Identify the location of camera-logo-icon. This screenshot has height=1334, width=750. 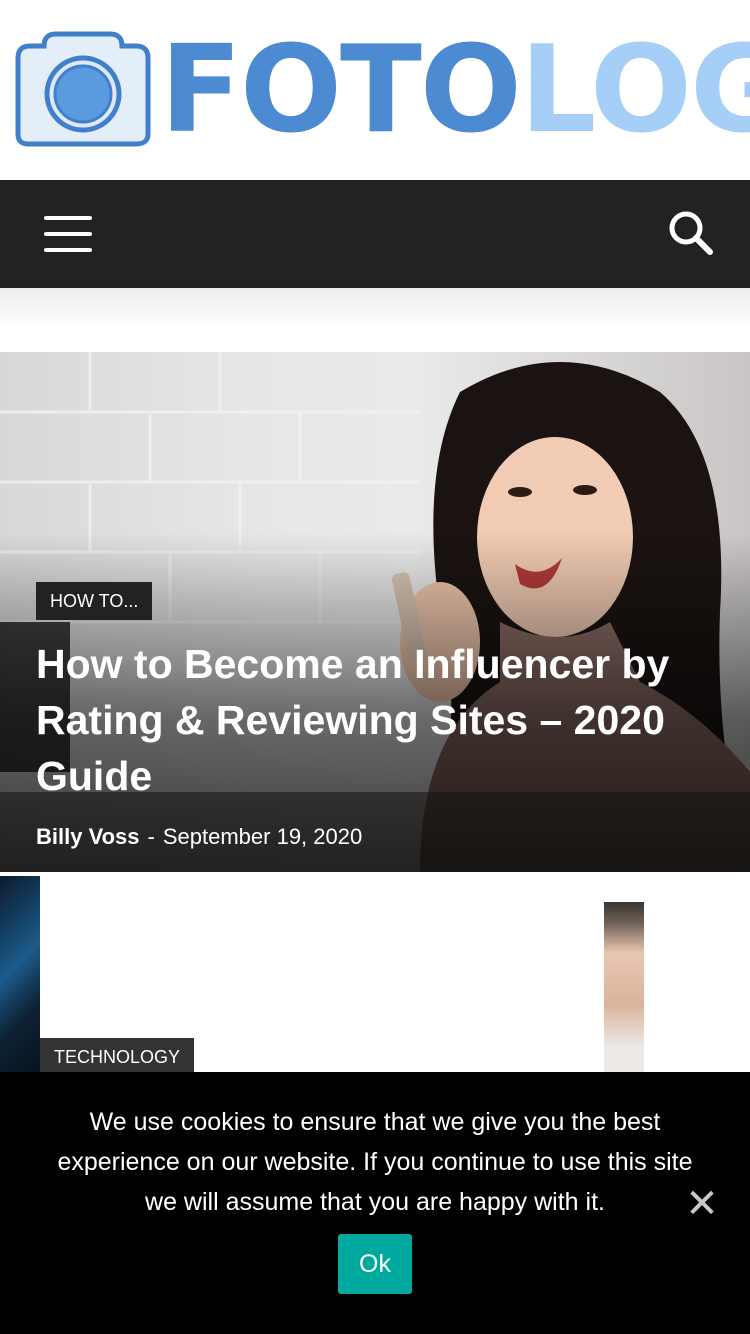
(83, 88).